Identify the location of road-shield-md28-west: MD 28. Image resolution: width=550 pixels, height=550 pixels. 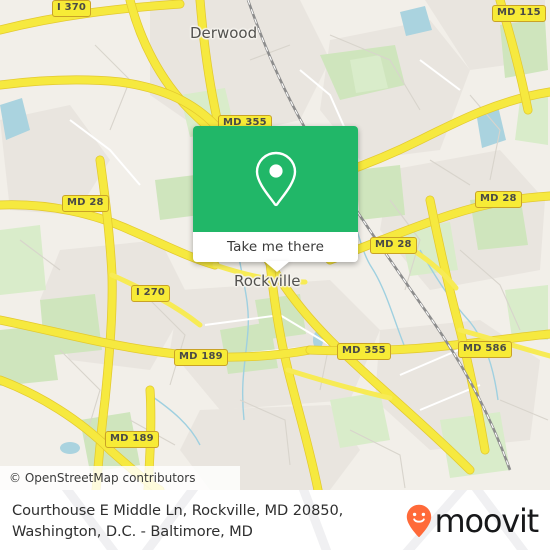
(85, 203).